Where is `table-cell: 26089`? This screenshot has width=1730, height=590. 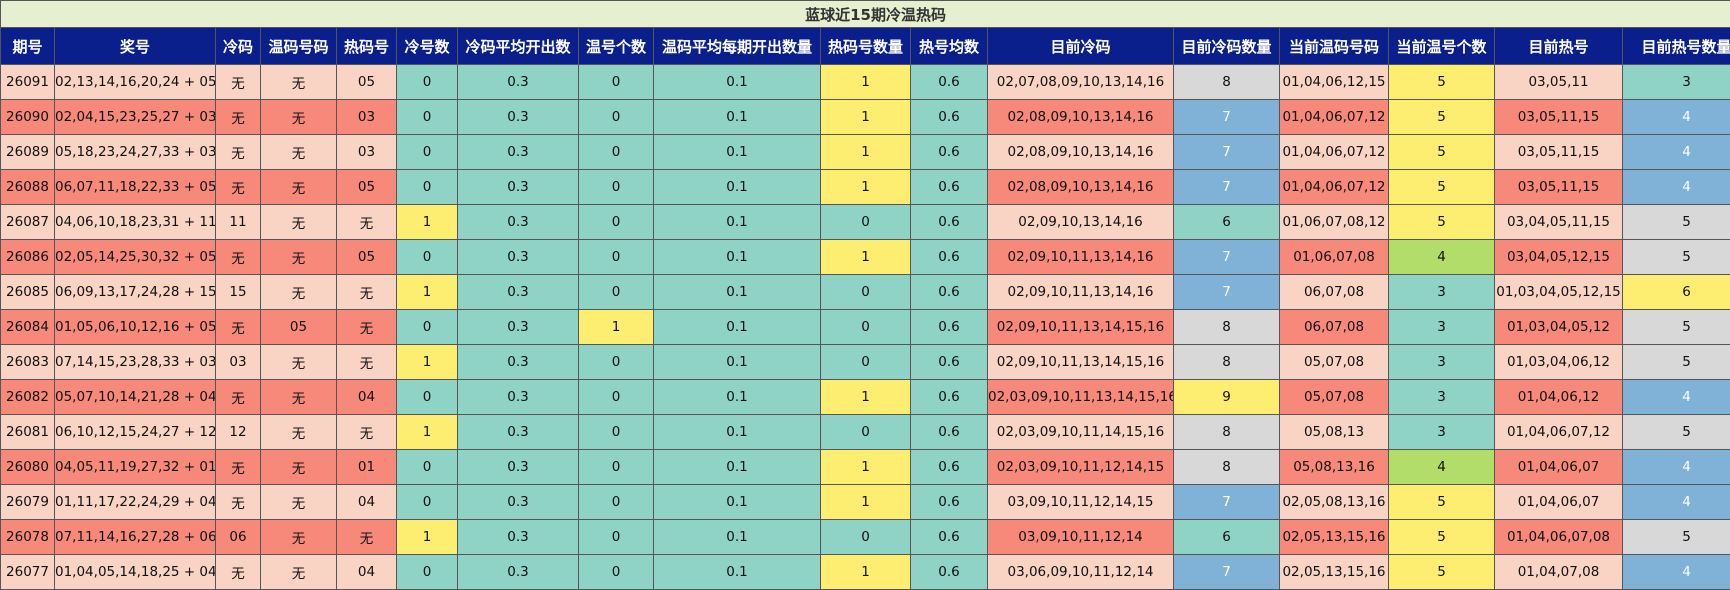 table-cell: 26089 is located at coordinates (28, 152).